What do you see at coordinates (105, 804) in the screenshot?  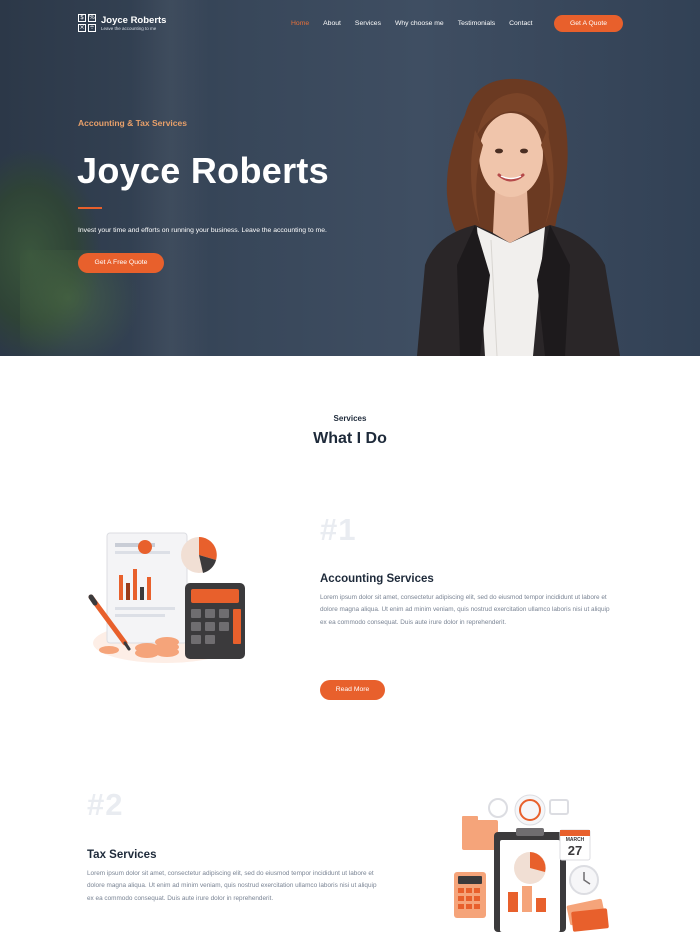 I see `service-number: #2` at bounding box center [105, 804].